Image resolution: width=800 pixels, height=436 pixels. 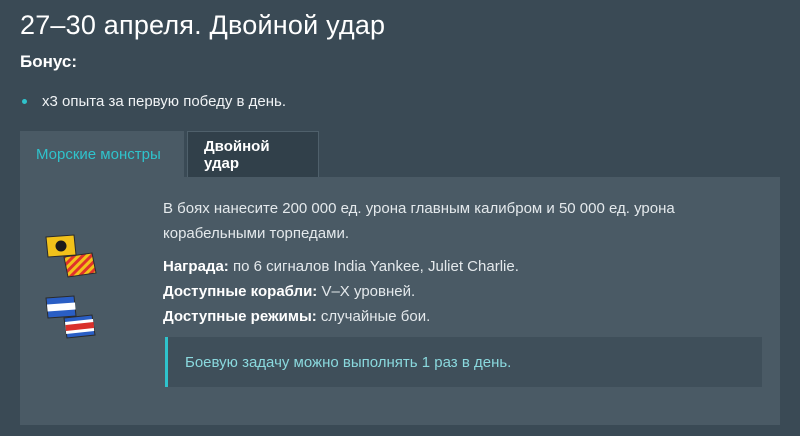 I want to click on modes-value: случайные бои., so click(x=373, y=316).